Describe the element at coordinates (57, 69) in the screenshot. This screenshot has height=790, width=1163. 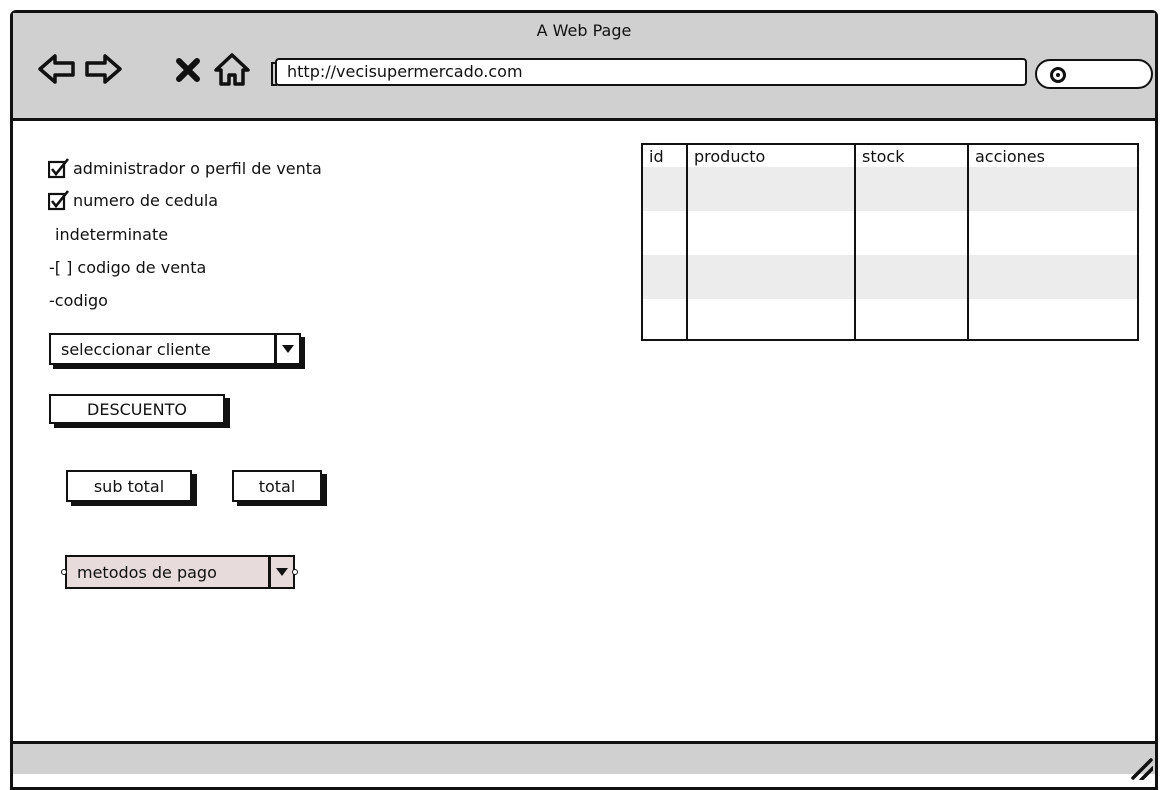
I see `back-arrow-icon` at that location.